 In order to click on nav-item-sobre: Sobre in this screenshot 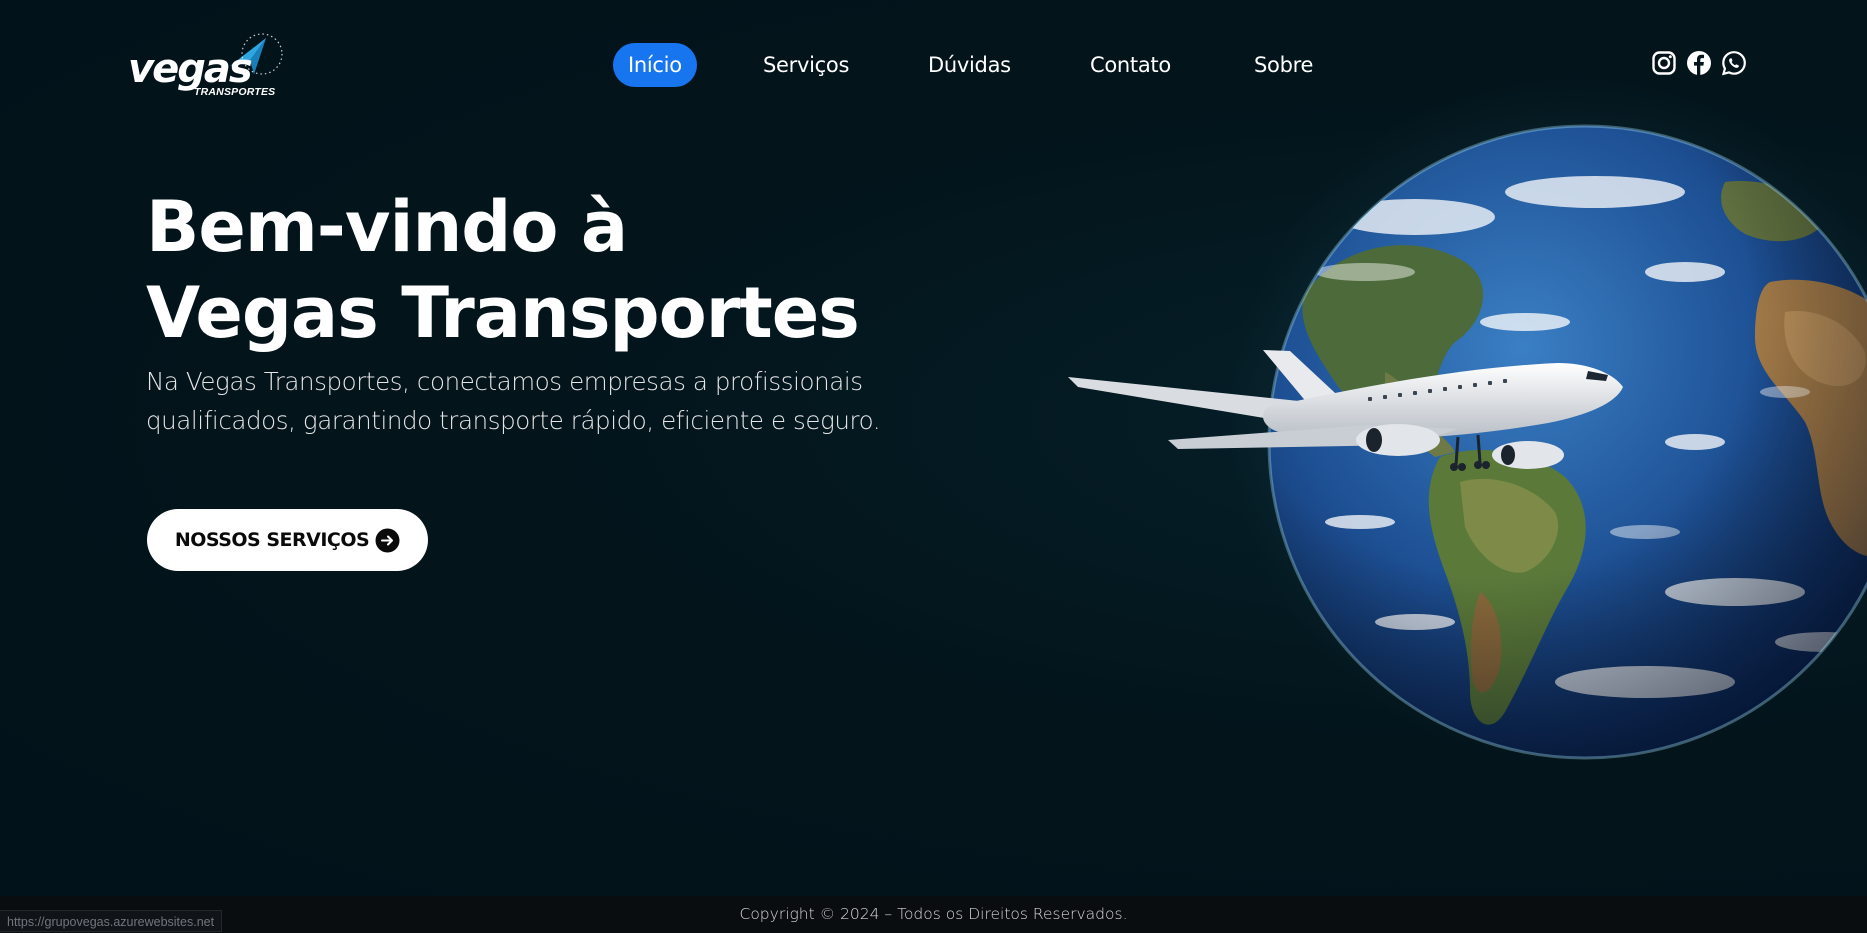, I will do `click(1283, 65)`.